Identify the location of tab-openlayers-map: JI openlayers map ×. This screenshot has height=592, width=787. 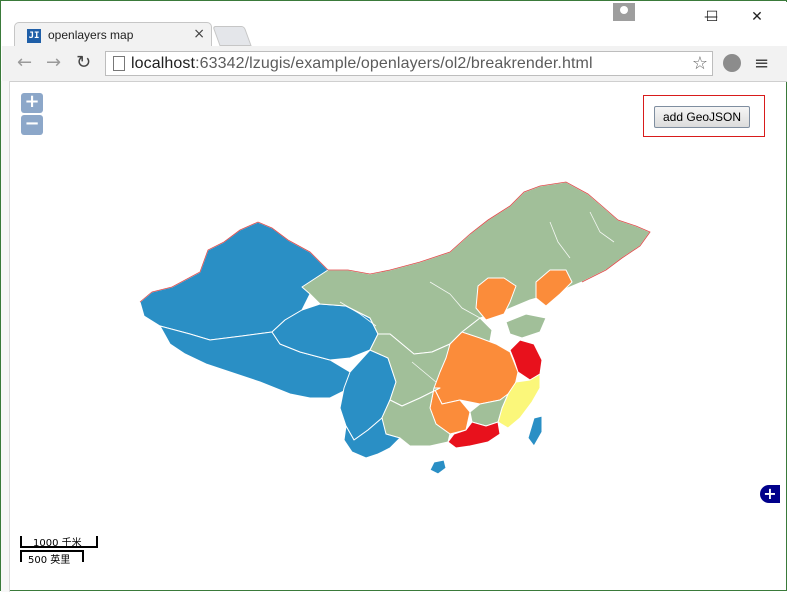
(113, 35).